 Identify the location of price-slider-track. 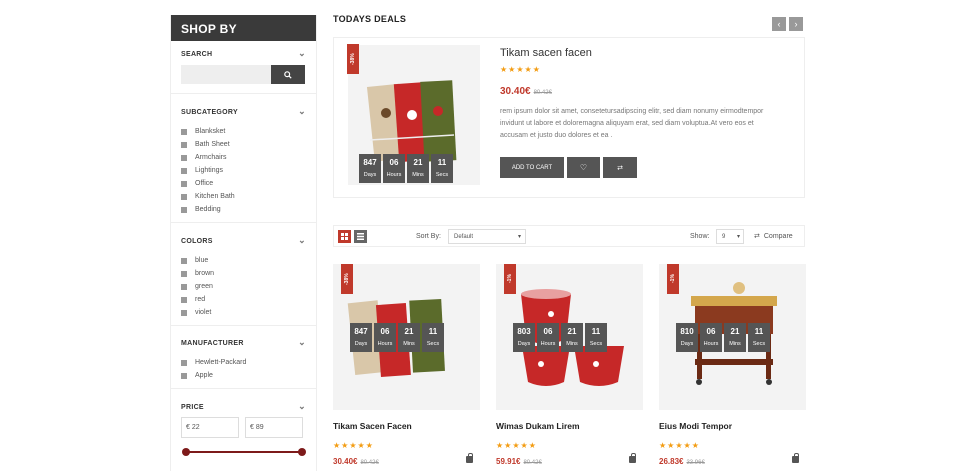
(244, 452).